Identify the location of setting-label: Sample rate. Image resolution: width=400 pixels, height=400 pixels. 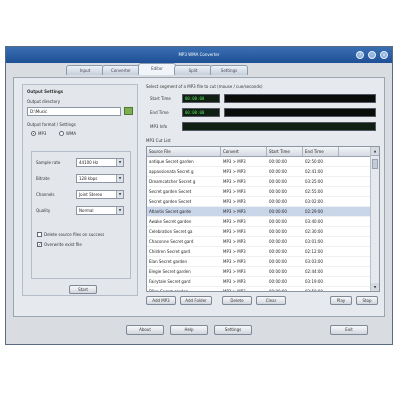
(48, 162).